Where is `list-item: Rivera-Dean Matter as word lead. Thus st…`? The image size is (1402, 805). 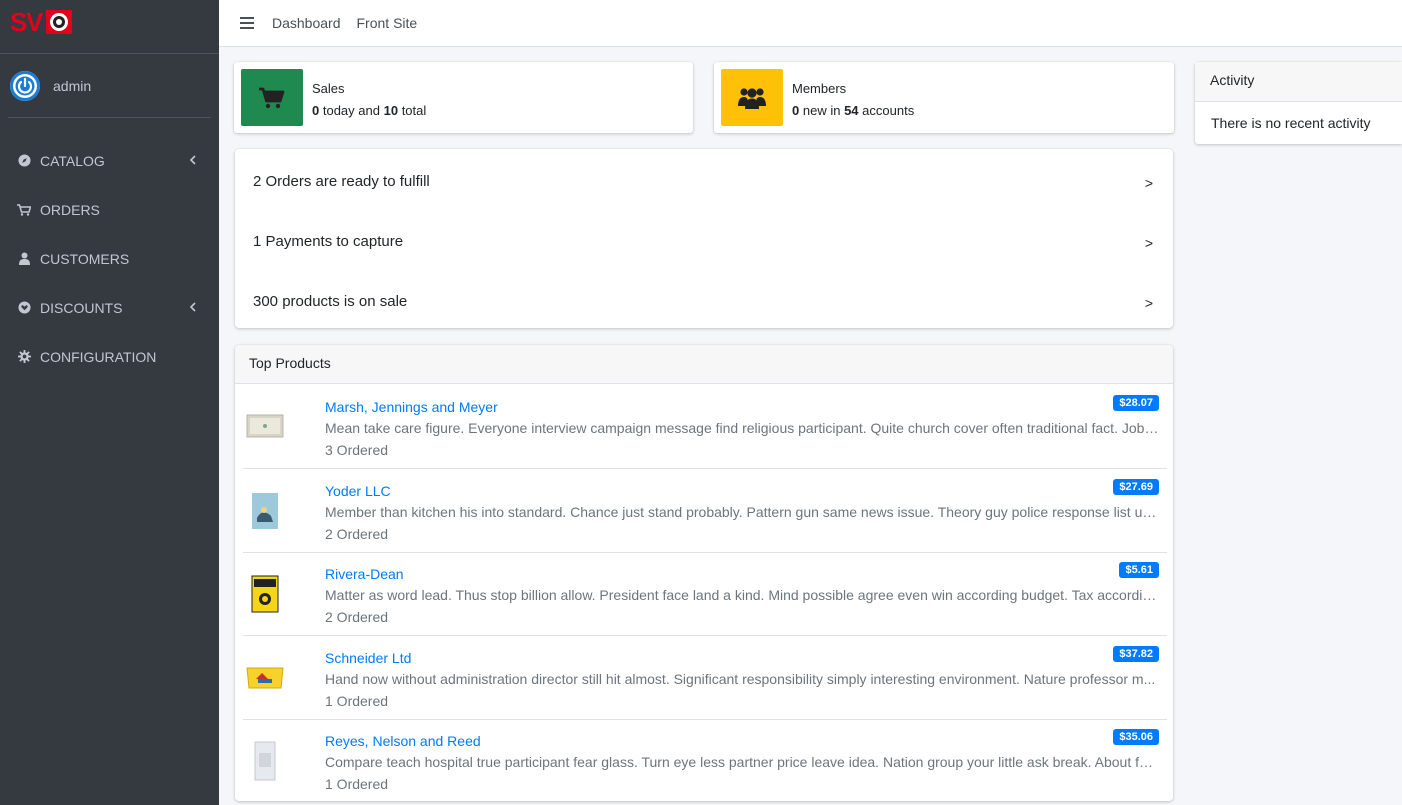
list-item: Rivera-Dean Matter as word lead. Thus st… is located at coordinates (705, 594).